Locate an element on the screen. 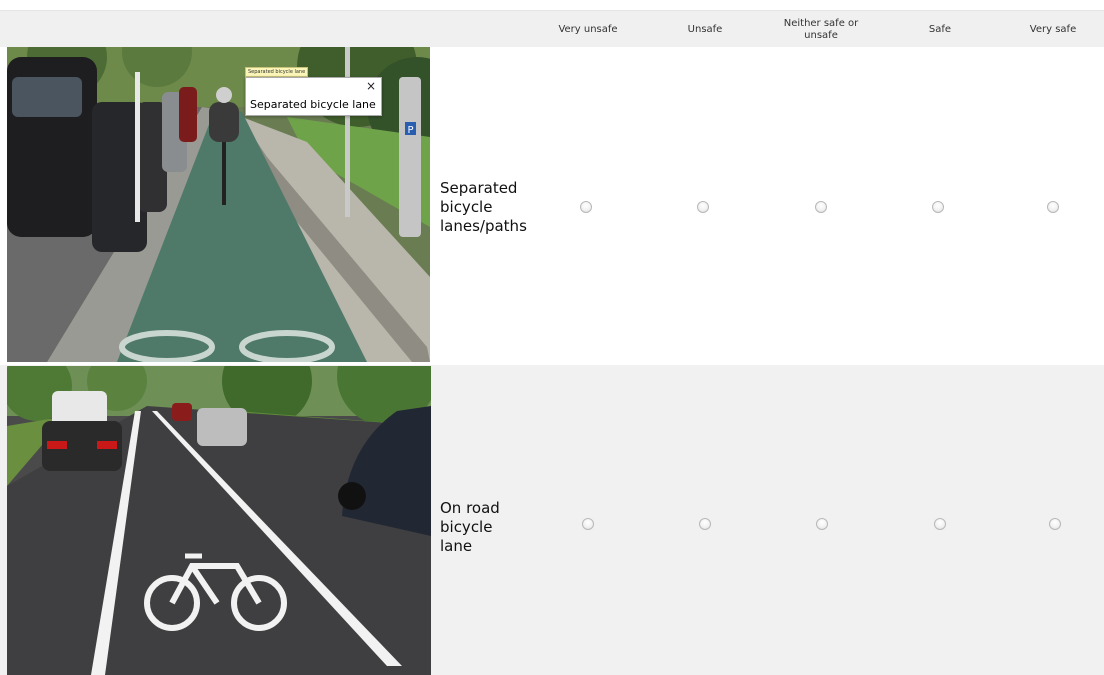  row-label: On road bicycle lane is located at coordinates (470, 527).